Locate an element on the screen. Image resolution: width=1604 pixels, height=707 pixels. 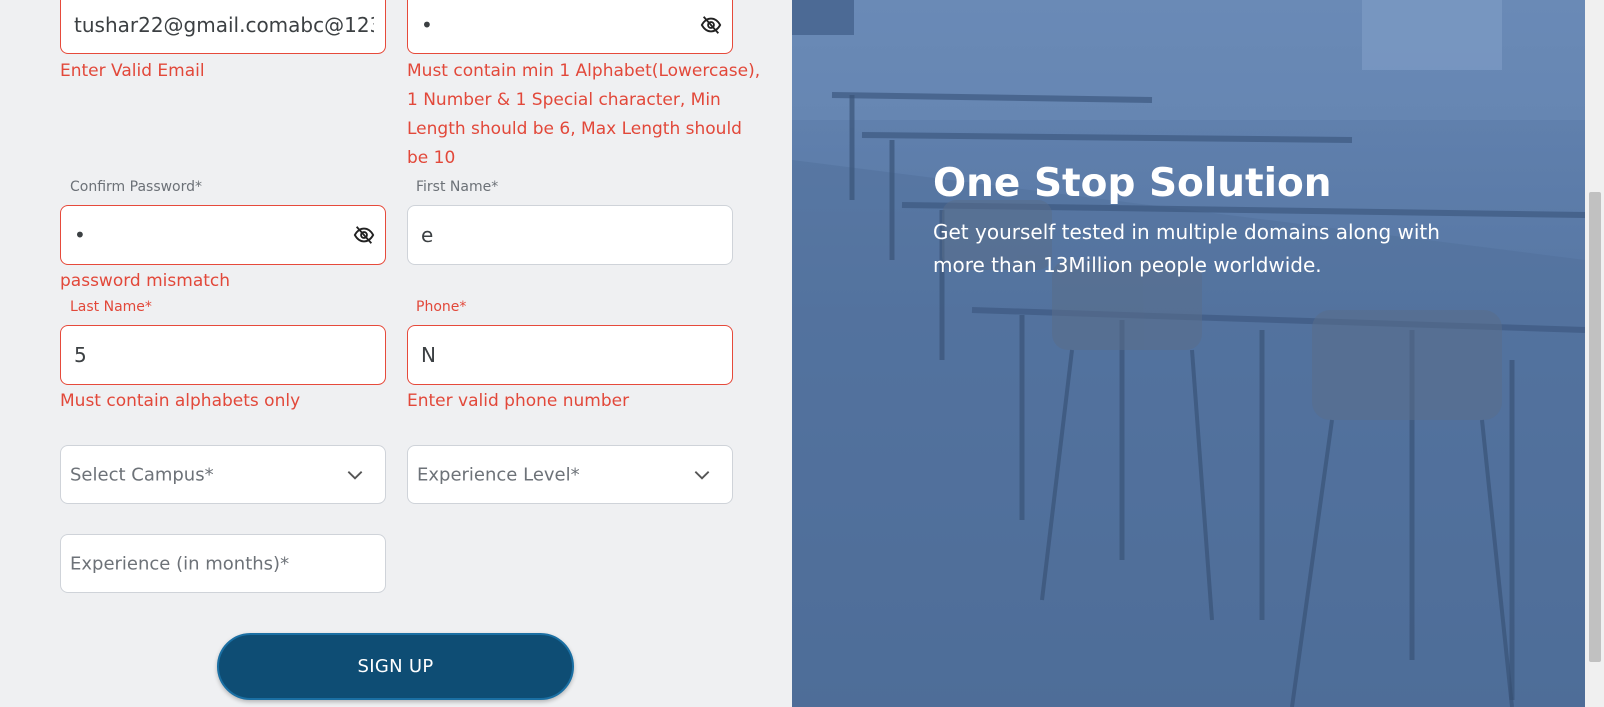
email-field: tushar22@gmail.comabc@123 is located at coordinates (223, 27).